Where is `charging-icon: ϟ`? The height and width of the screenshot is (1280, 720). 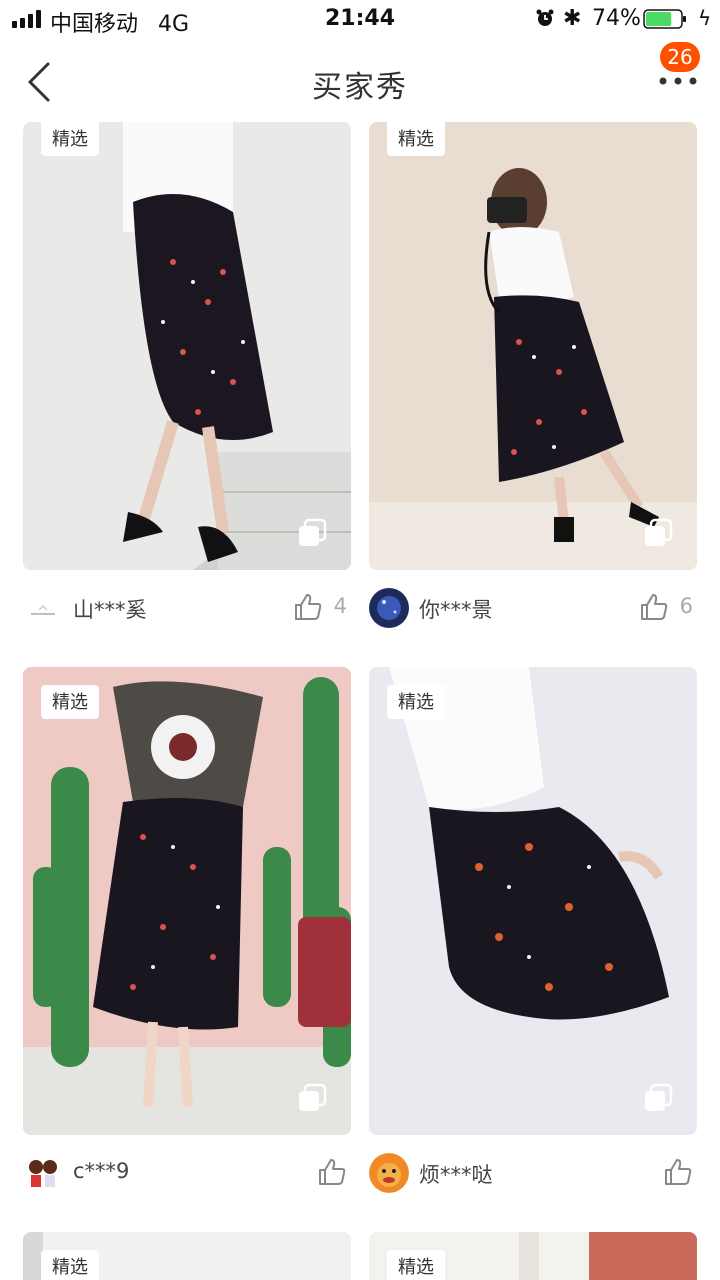 charging-icon: ϟ is located at coordinates (705, 18).